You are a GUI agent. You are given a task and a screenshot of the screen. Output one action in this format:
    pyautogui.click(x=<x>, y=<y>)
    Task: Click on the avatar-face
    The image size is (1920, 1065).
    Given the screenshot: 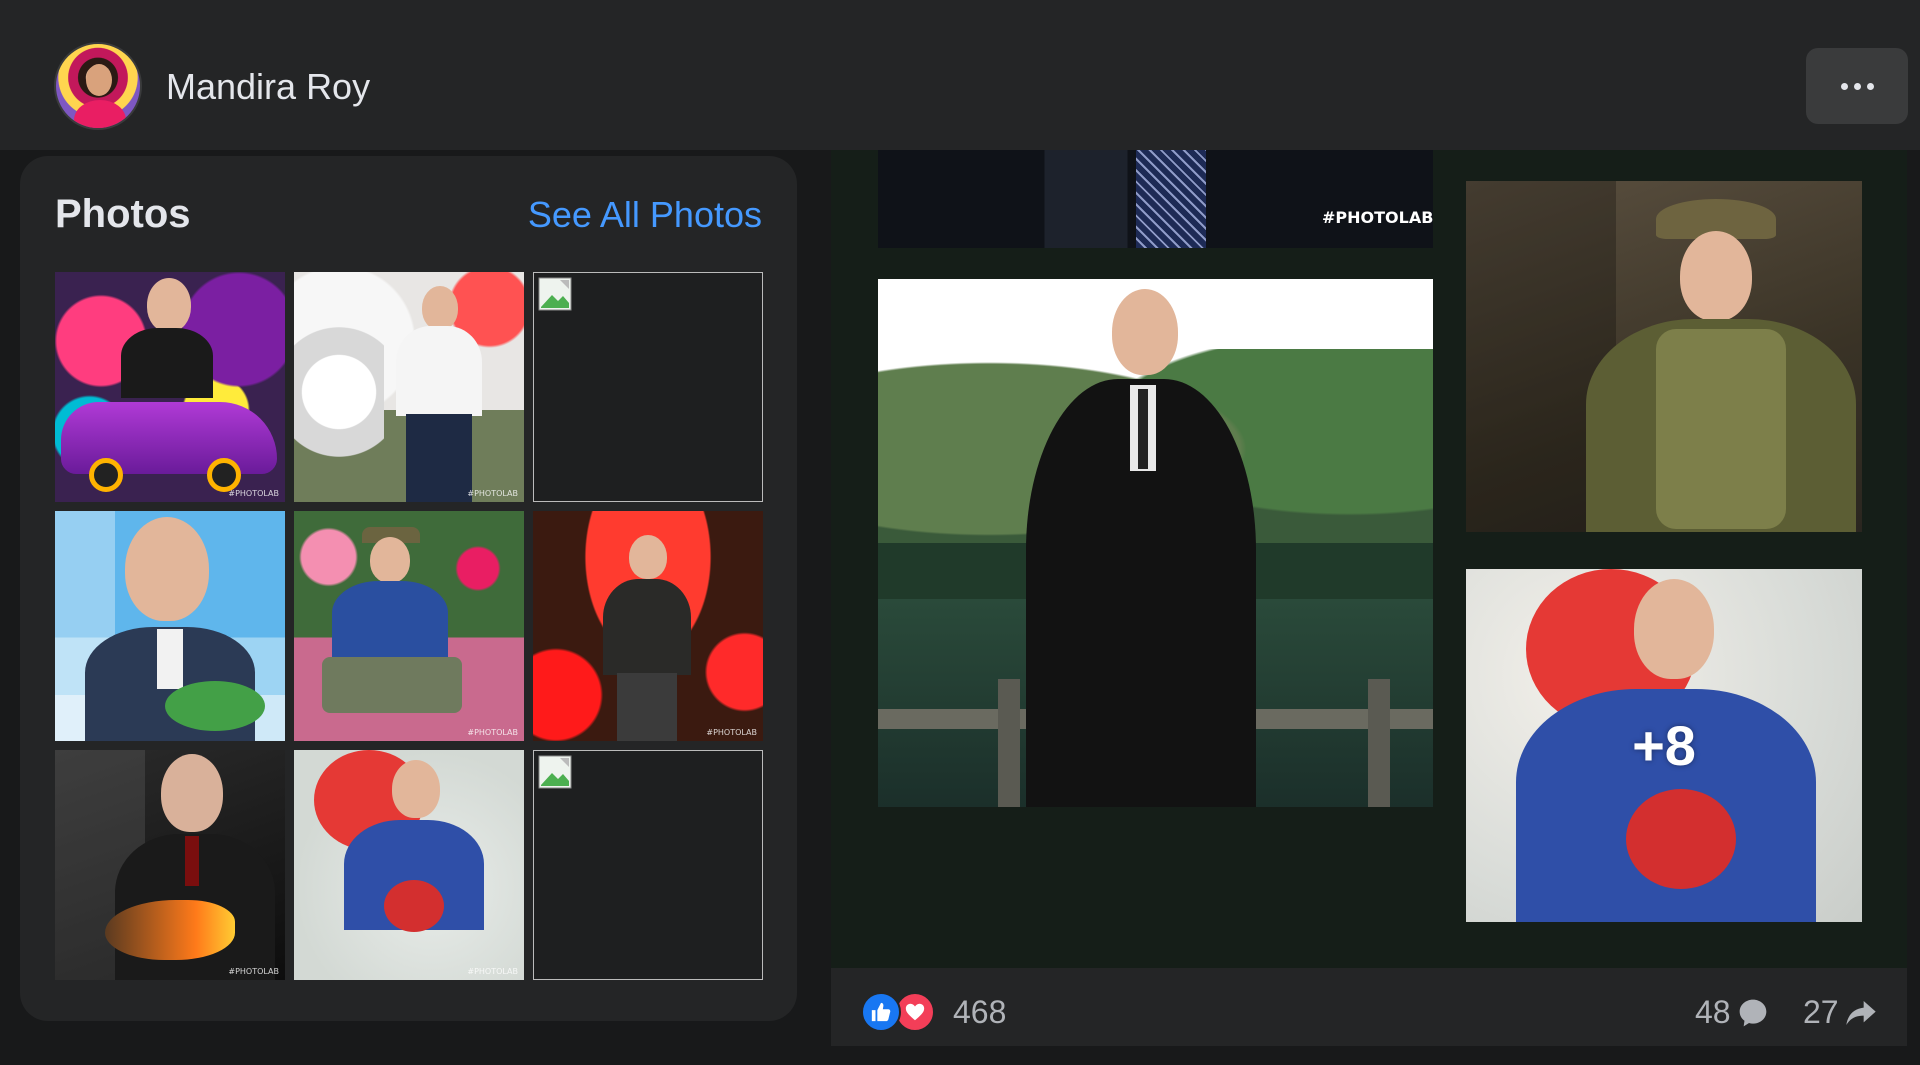 What is the action you would take?
    pyautogui.click(x=99, y=80)
    